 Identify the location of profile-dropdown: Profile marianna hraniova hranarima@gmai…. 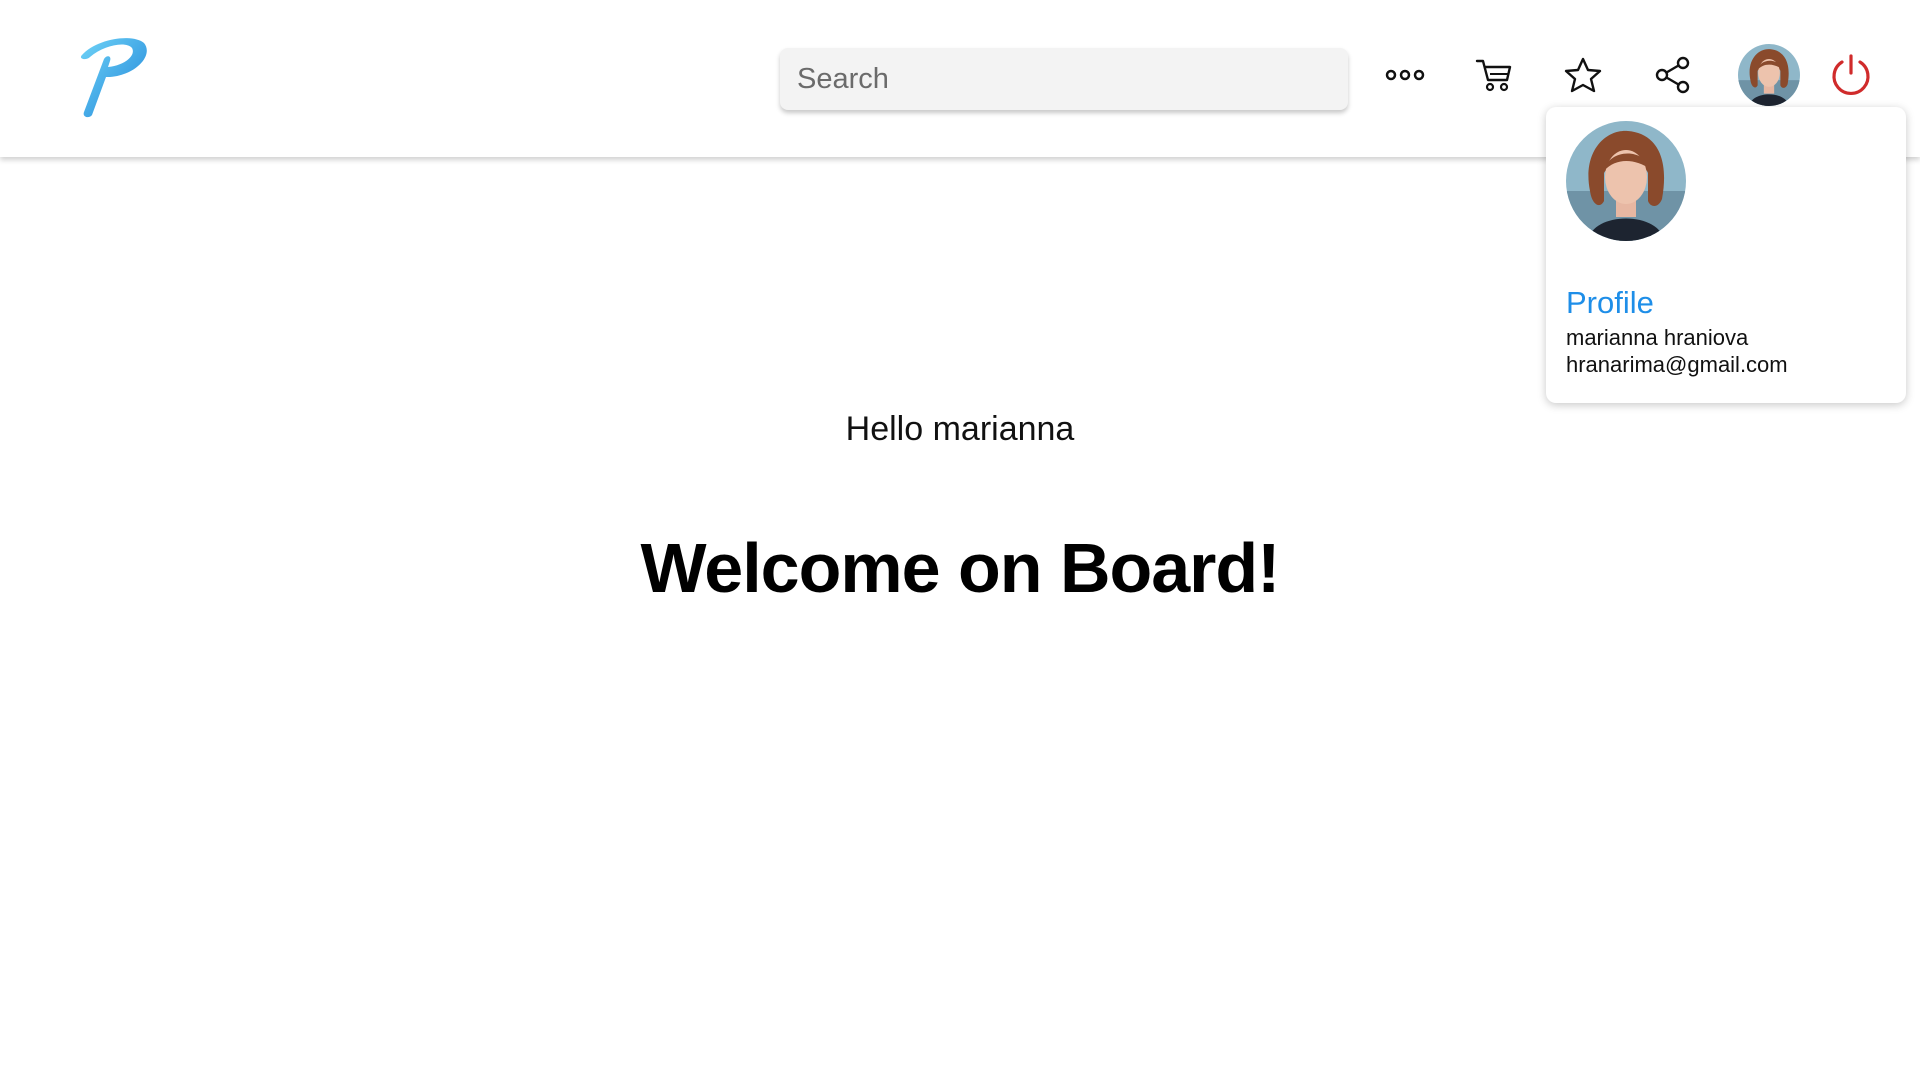
(1726, 255).